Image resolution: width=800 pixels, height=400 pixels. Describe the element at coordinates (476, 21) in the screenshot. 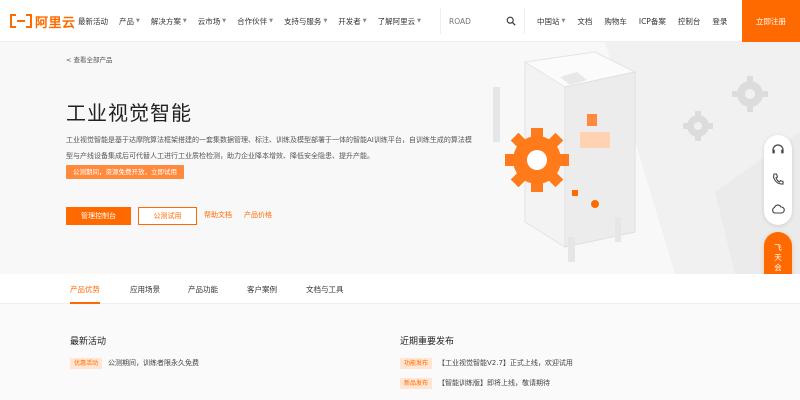

I see `search-input` at that location.